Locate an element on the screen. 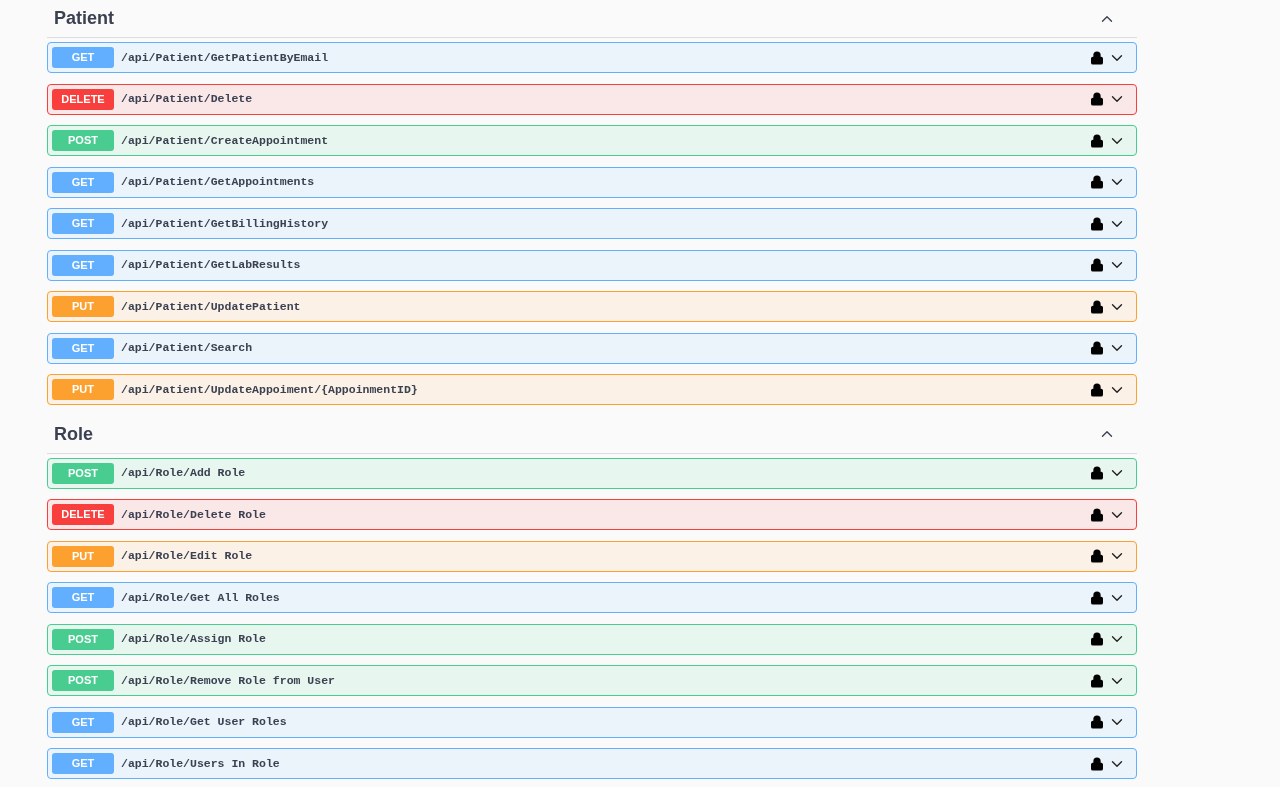 This screenshot has height=787, width=1280. operation-row: GET /api/Role/Get All Roles is located at coordinates (592, 597).